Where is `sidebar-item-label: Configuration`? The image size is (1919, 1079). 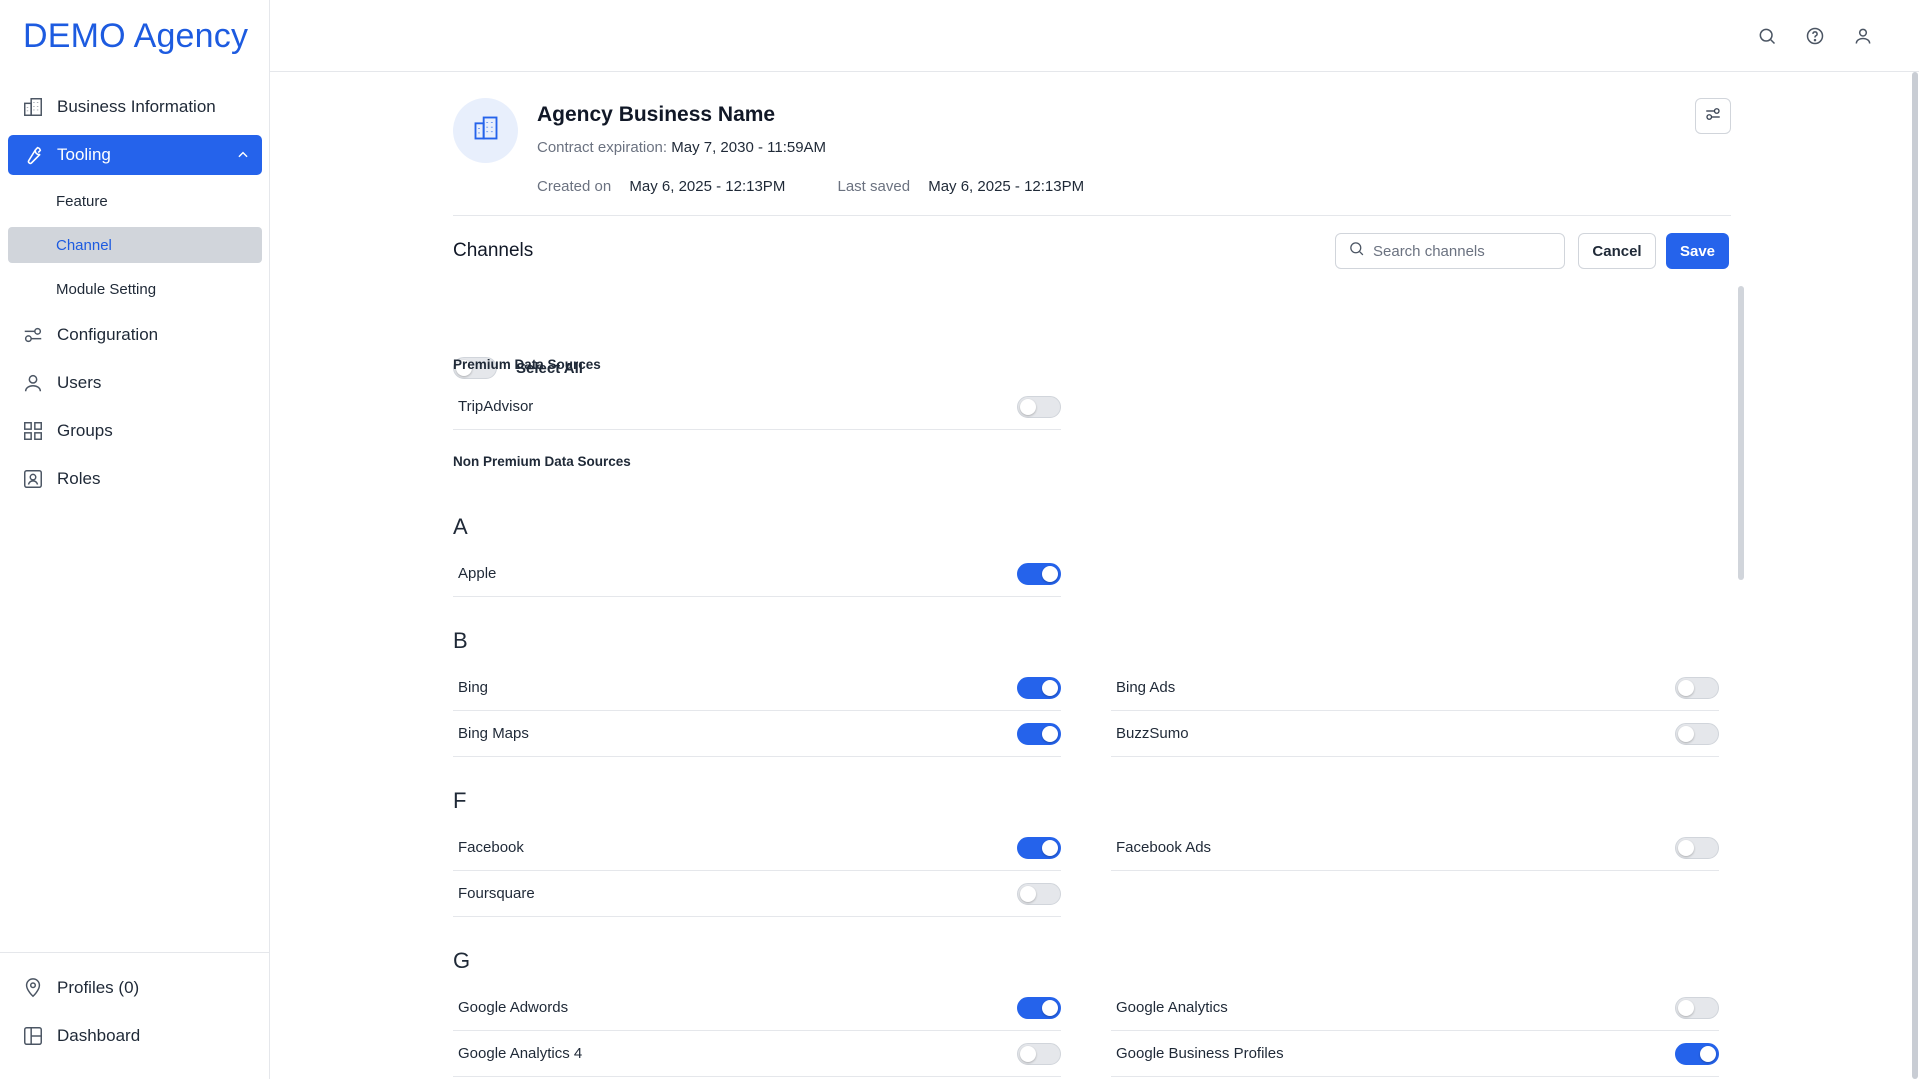 sidebar-item-label: Configuration is located at coordinates (108, 334).